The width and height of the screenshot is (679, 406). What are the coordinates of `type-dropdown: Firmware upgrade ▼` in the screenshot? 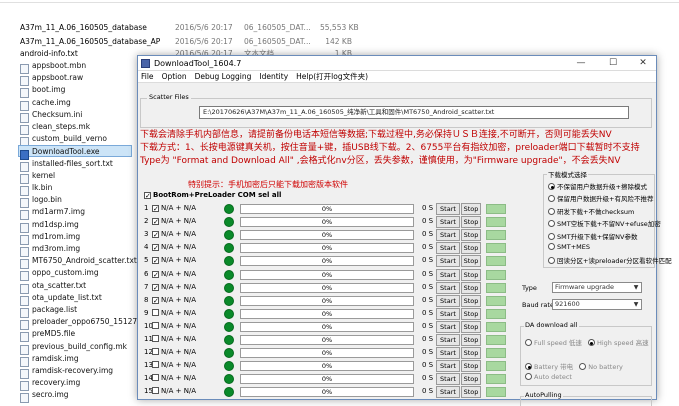 It's located at (597, 287).